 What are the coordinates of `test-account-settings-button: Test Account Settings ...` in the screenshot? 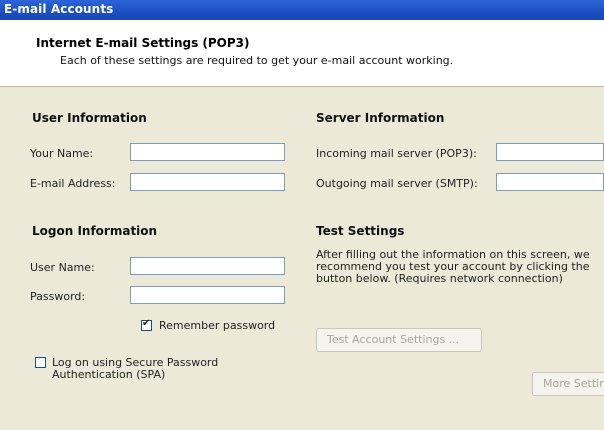 It's located at (399, 340).